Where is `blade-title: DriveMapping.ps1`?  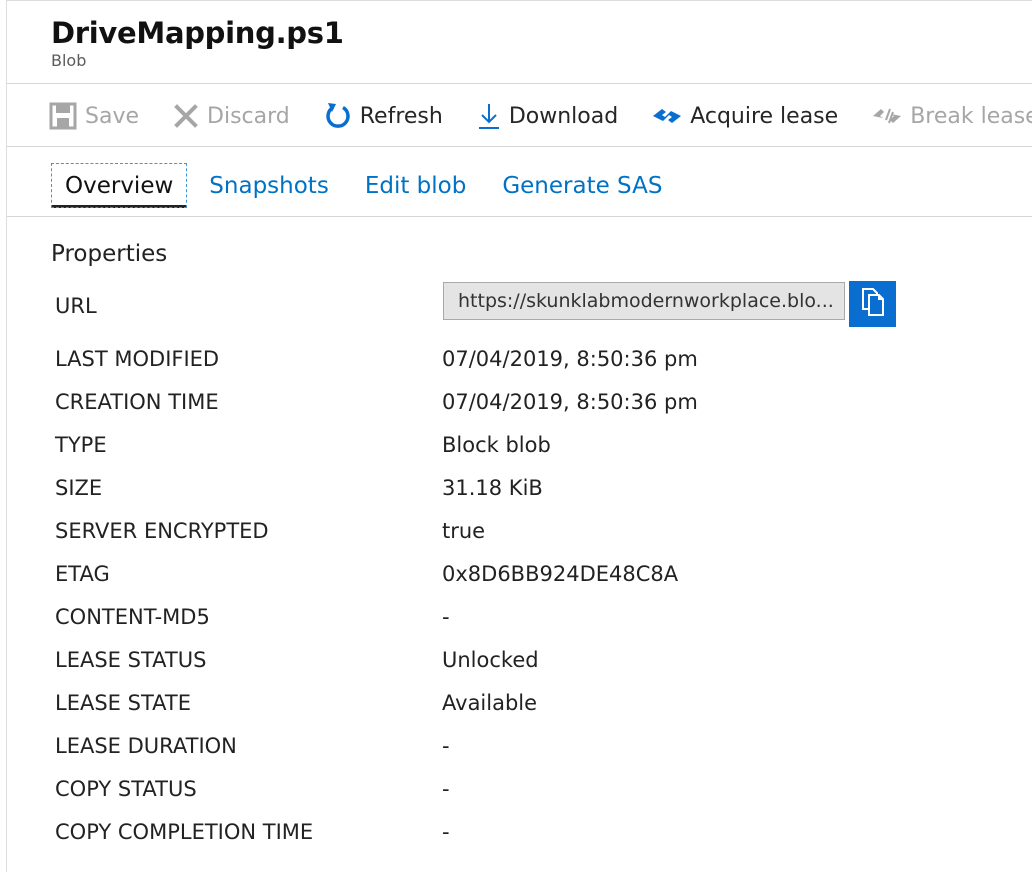 blade-title: DriveMapping.ps1 is located at coordinates (197, 33).